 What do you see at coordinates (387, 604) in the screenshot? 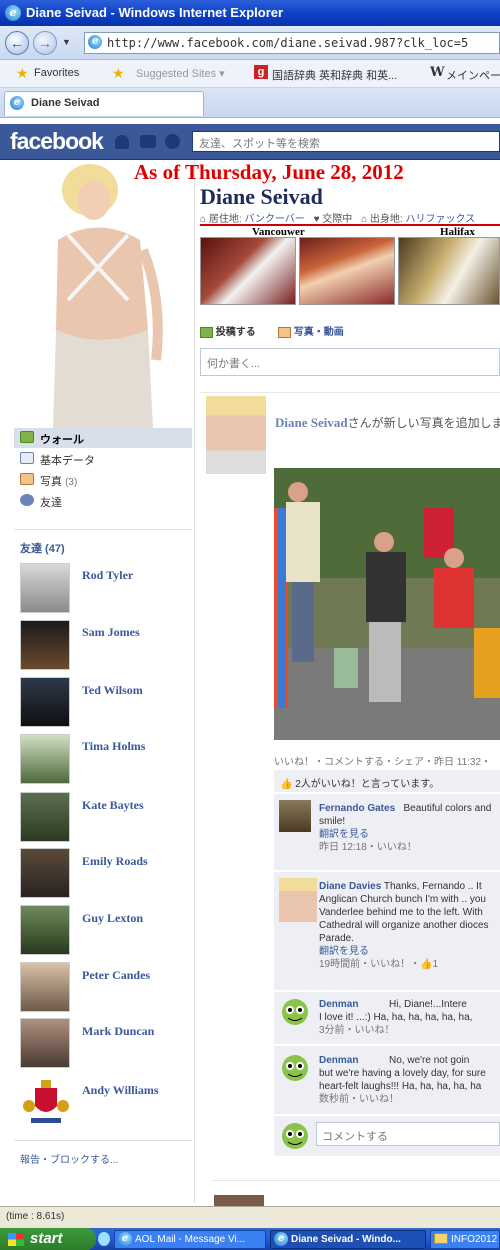
I see `post-photo` at bounding box center [387, 604].